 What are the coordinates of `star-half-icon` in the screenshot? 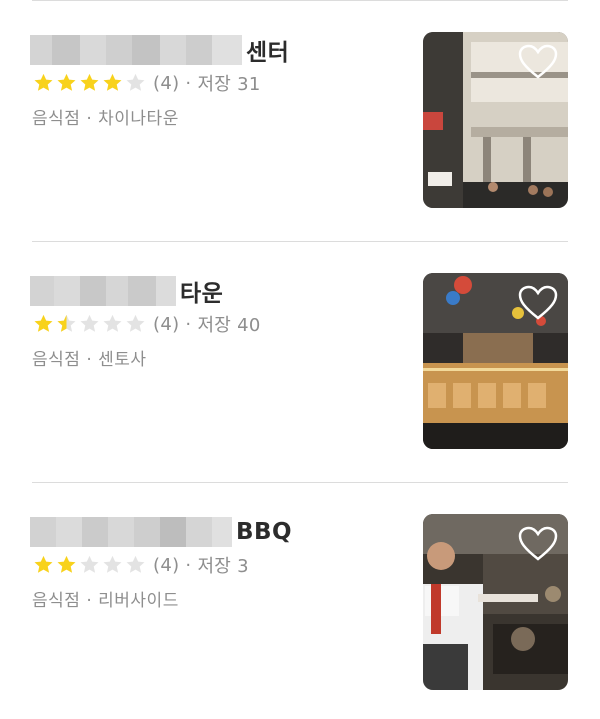 It's located at (66, 323).